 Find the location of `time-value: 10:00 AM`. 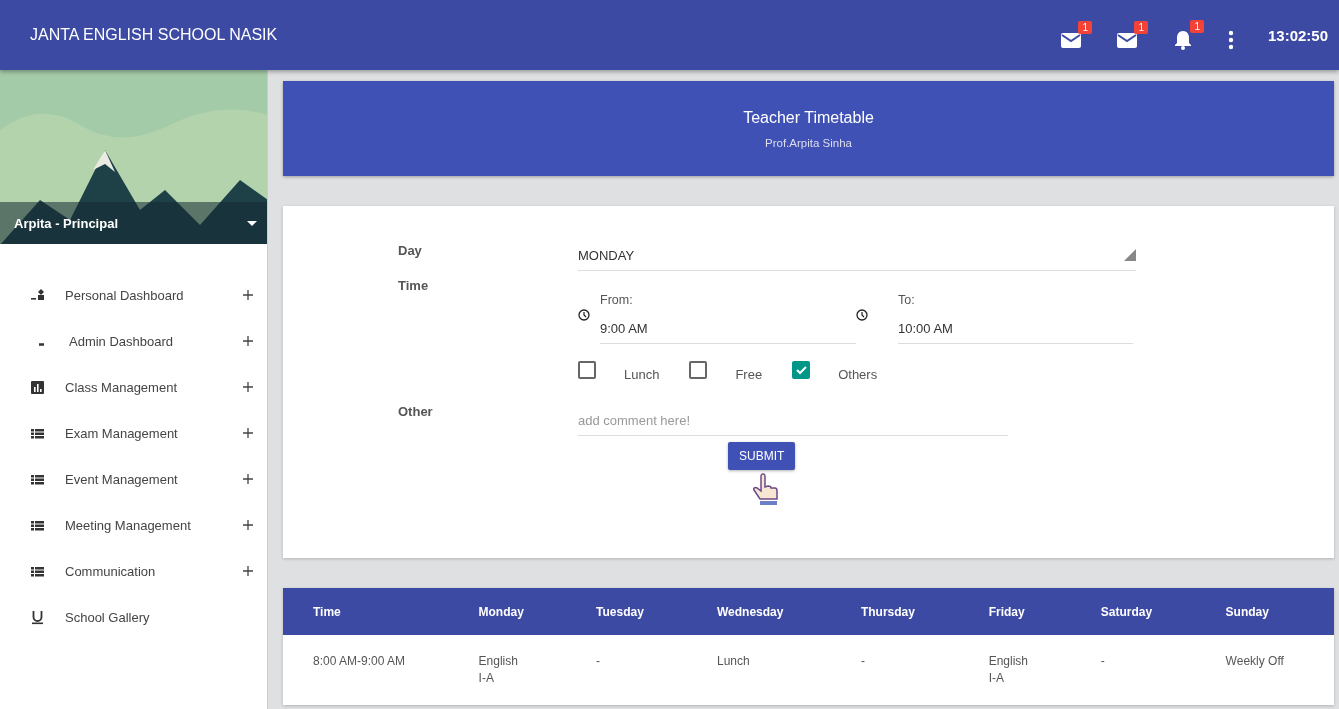

time-value: 10:00 AM is located at coordinates (926, 328).